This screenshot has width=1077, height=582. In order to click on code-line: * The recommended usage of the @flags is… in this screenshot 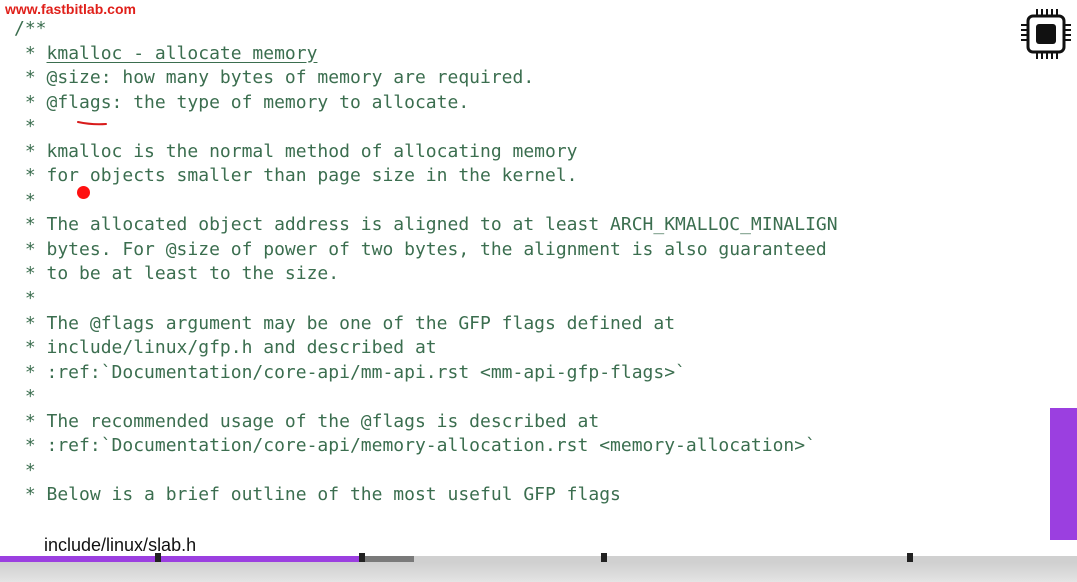, I will do `click(307, 421)`.